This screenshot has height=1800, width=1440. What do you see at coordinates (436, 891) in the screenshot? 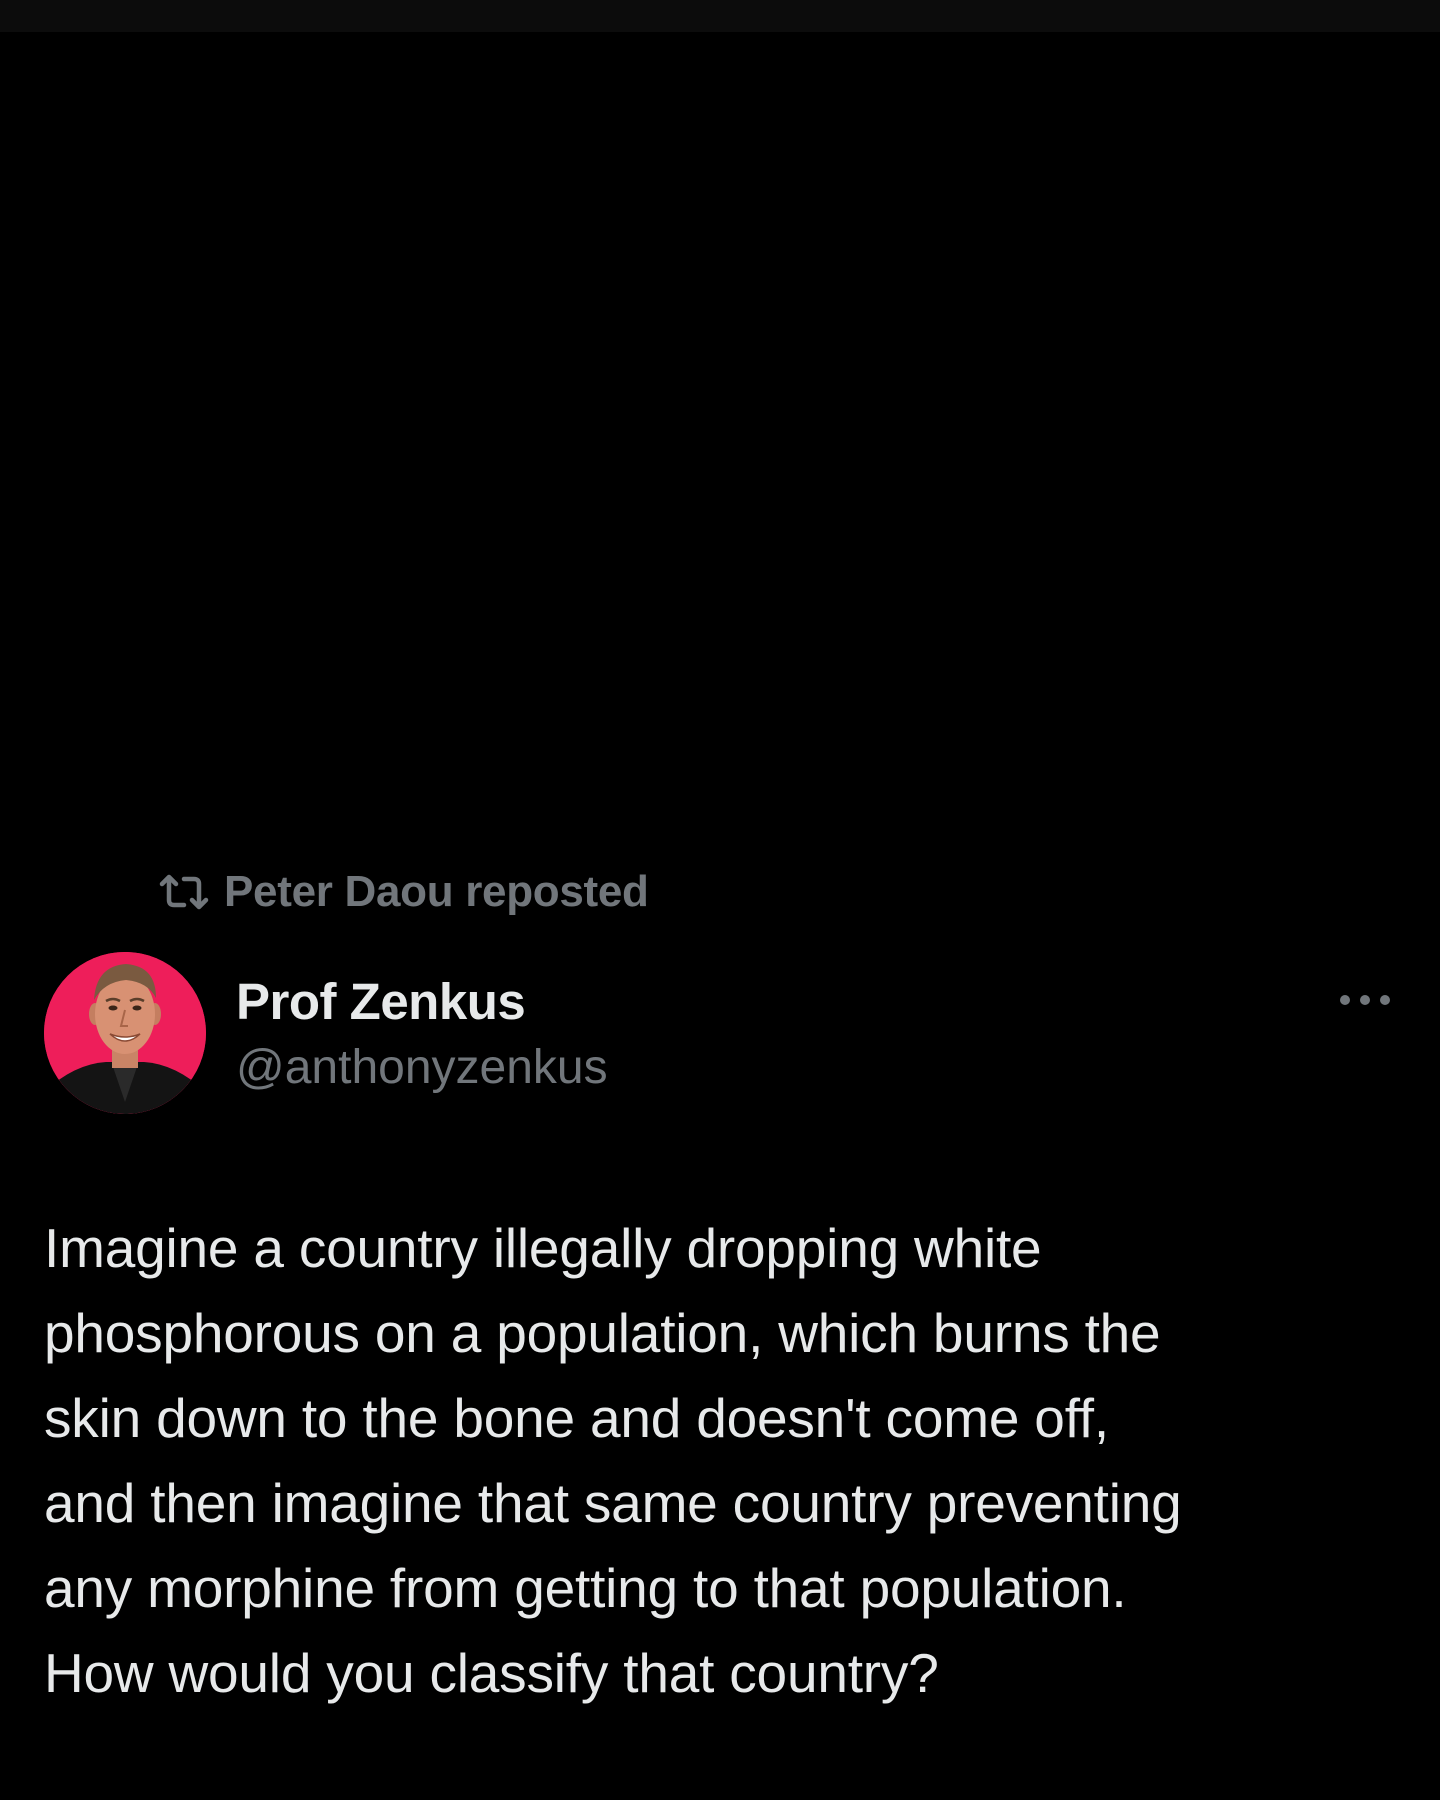
I see `repost-label: Peter Daou reposted` at bounding box center [436, 891].